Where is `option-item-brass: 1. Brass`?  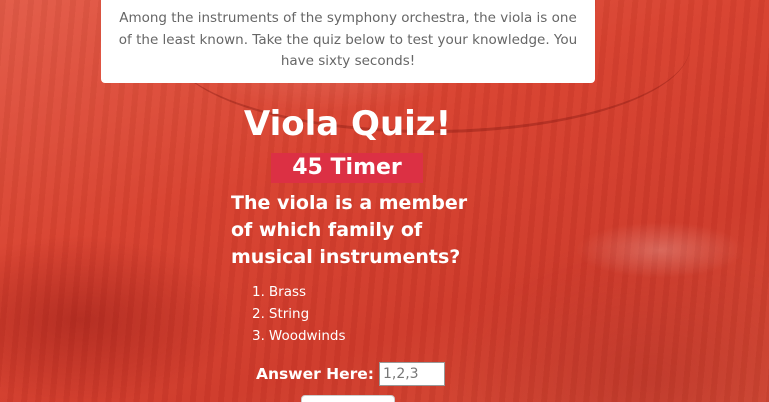 option-item-brass: 1. Brass is located at coordinates (299, 292).